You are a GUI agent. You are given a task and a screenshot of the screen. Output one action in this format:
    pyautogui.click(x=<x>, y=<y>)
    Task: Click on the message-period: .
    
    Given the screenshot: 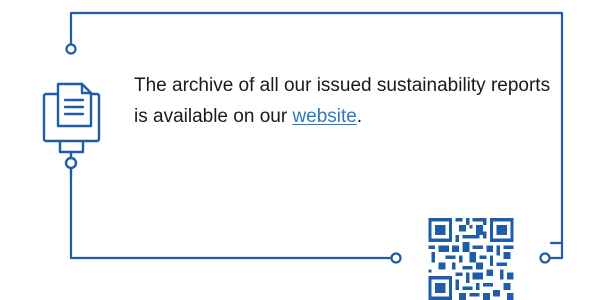 What is the action you would take?
    pyautogui.click(x=359, y=116)
    